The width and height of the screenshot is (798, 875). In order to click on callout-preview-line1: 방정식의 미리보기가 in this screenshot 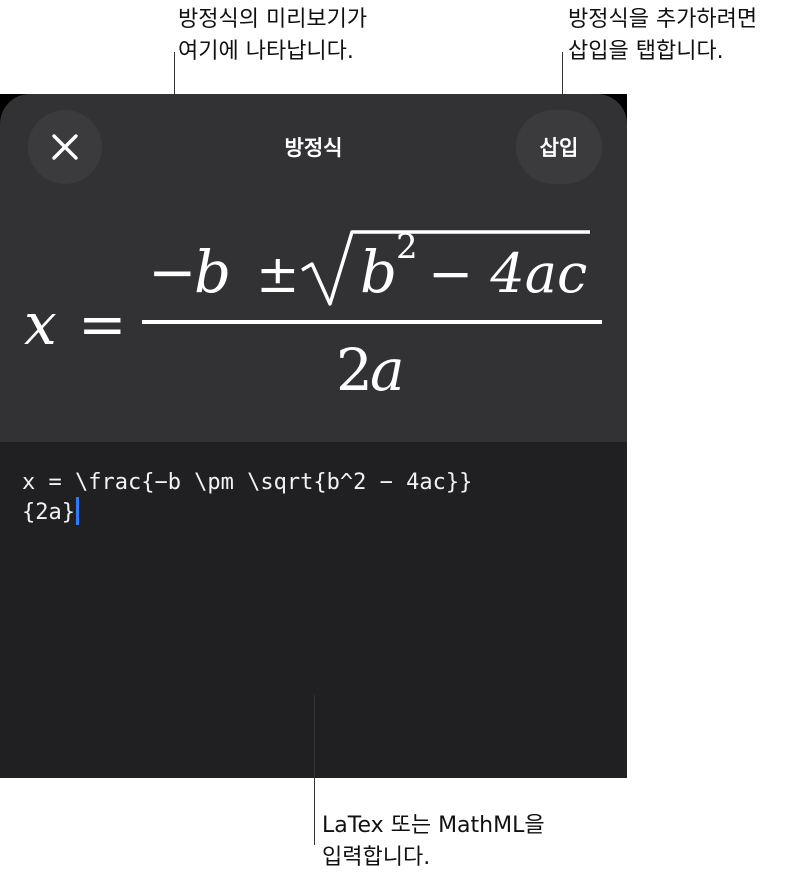, I will do `click(273, 19)`.